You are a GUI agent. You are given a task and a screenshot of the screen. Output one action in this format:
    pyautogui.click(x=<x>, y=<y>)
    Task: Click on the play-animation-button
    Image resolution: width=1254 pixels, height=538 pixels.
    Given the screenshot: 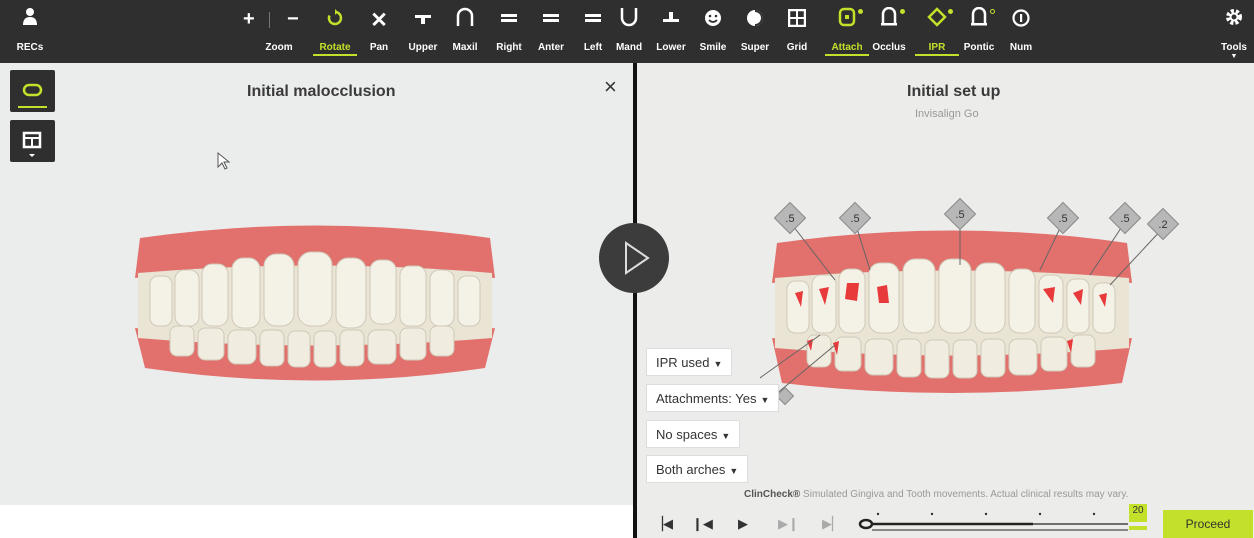 What is the action you would take?
    pyautogui.click(x=634, y=258)
    